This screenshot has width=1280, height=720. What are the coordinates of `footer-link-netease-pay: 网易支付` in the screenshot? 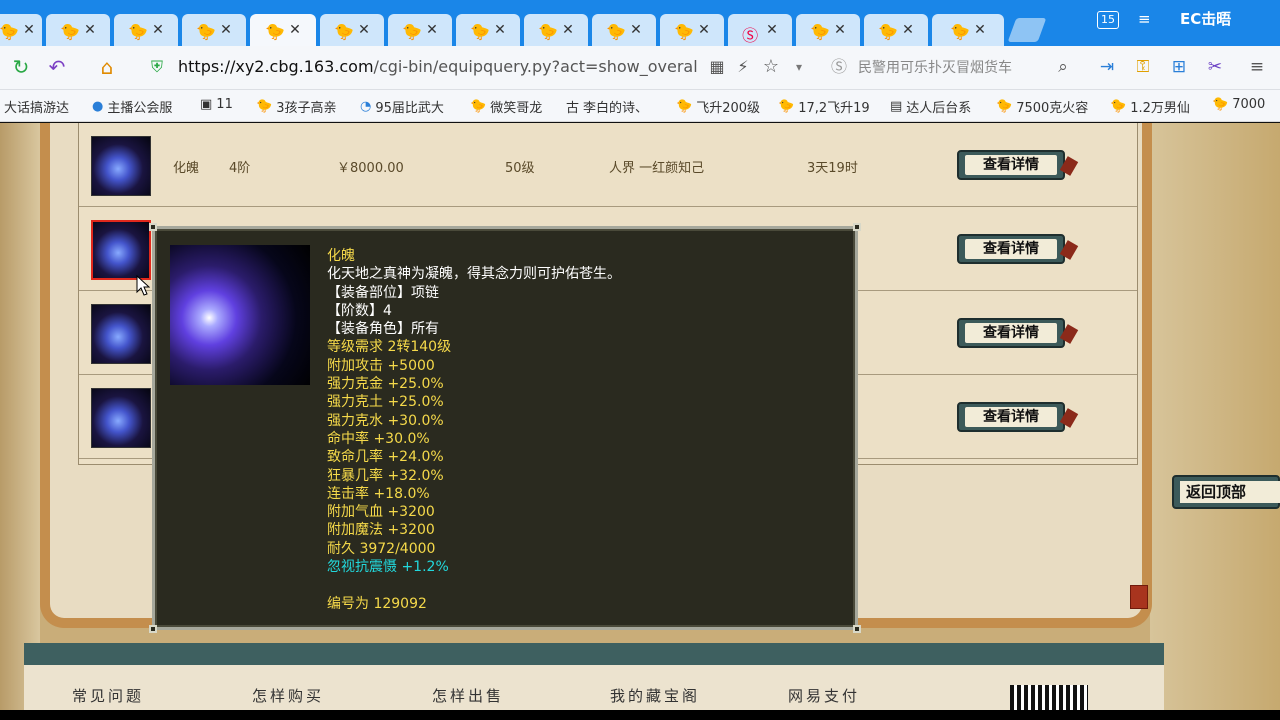 It's located at (824, 695).